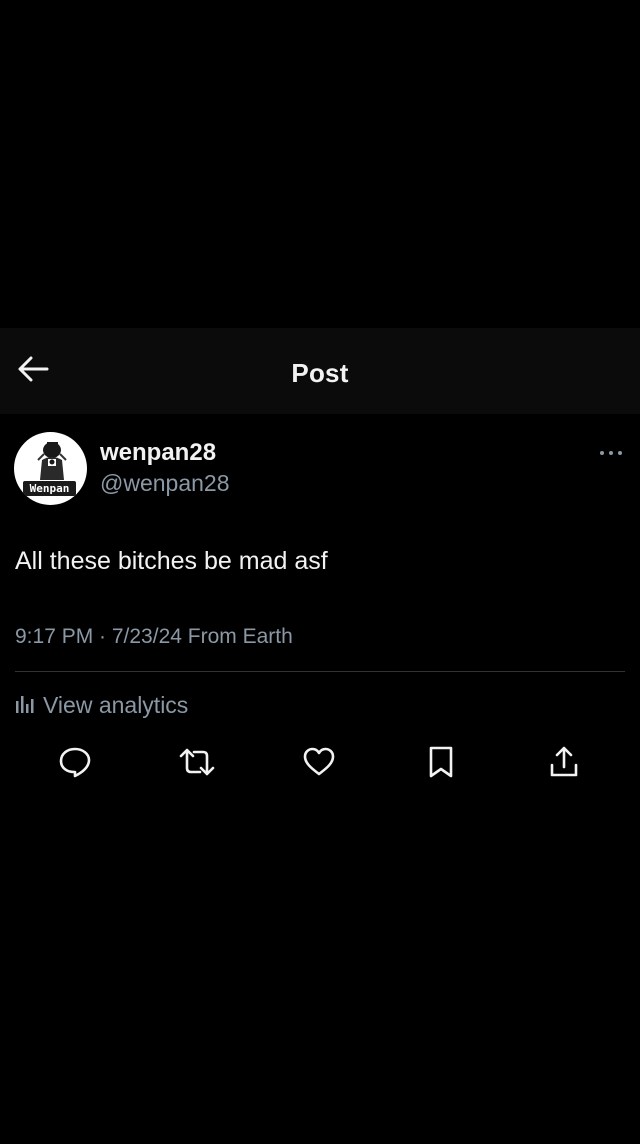  I want to click on bookmark-button, so click(441, 764).